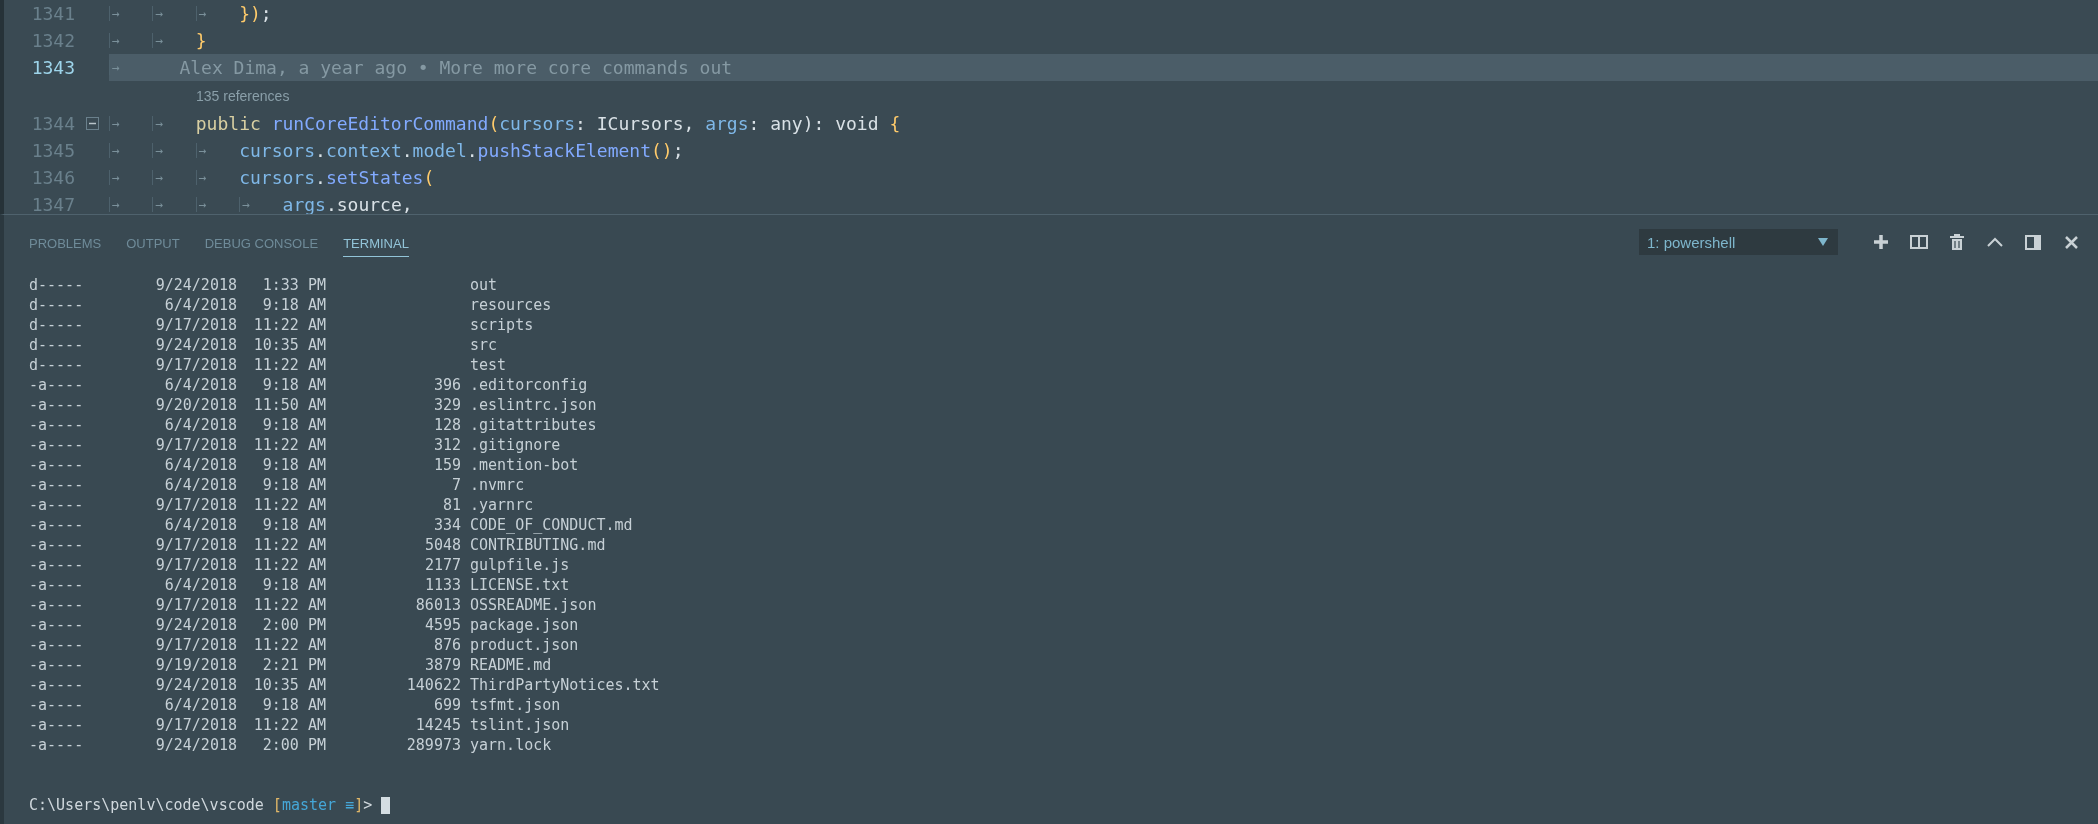  Describe the element at coordinates (524, 465) in the screenshot. I see `file-name: .mention-bot` at that location.